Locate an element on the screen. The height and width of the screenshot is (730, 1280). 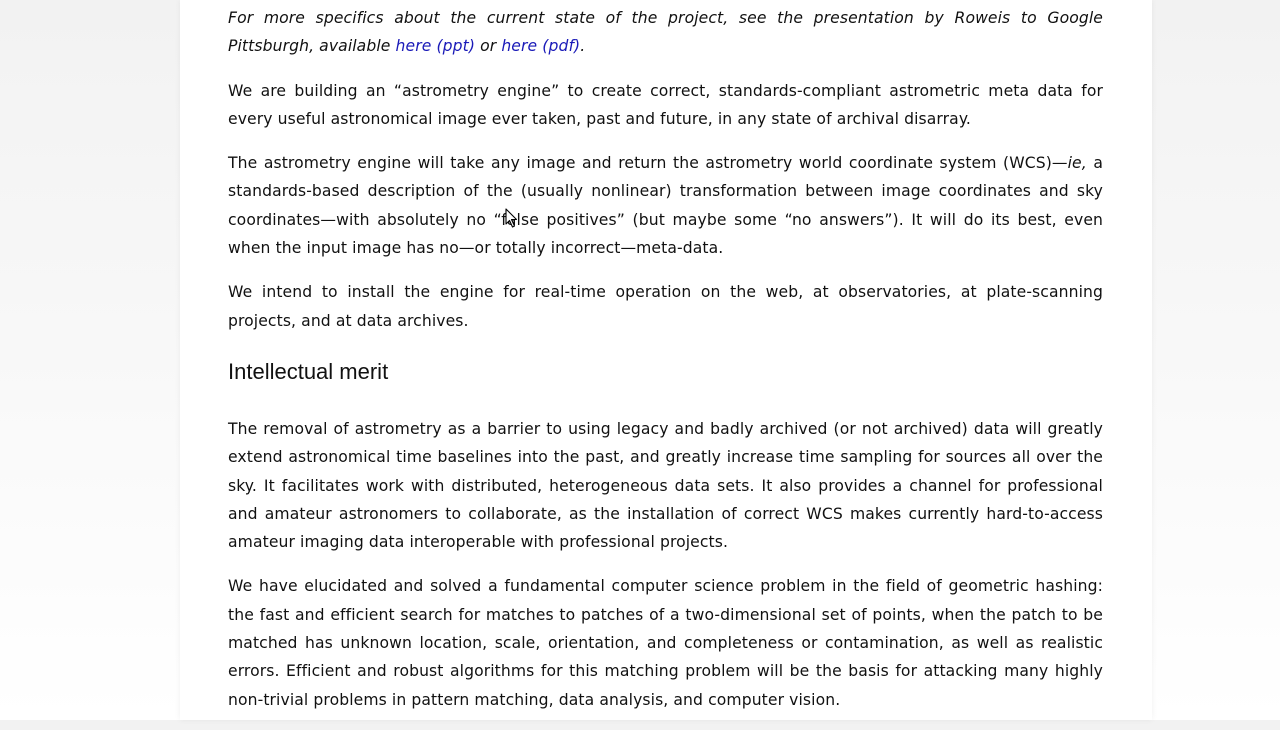
intro-middle: or is located at coordinates (488, 46).